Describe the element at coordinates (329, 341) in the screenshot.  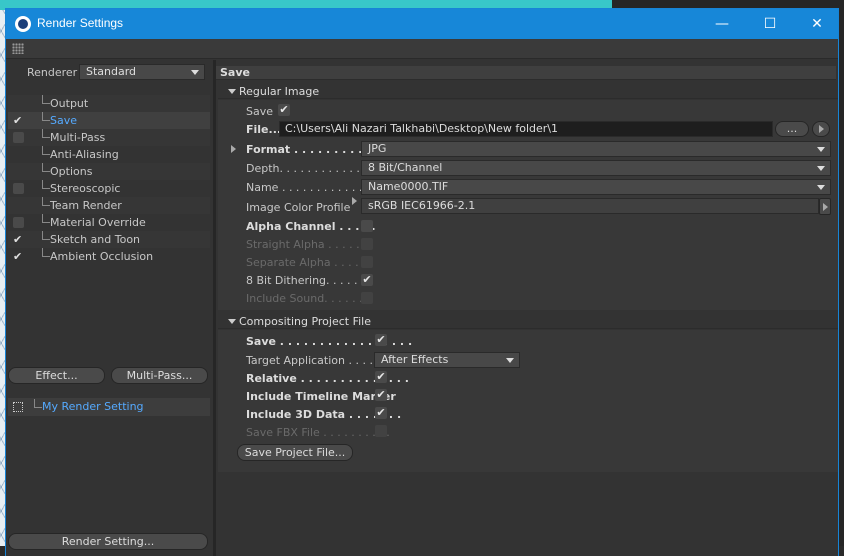
I see `comp-save-label: Save . . . . . . . . . . . . . . . . .` at that location.